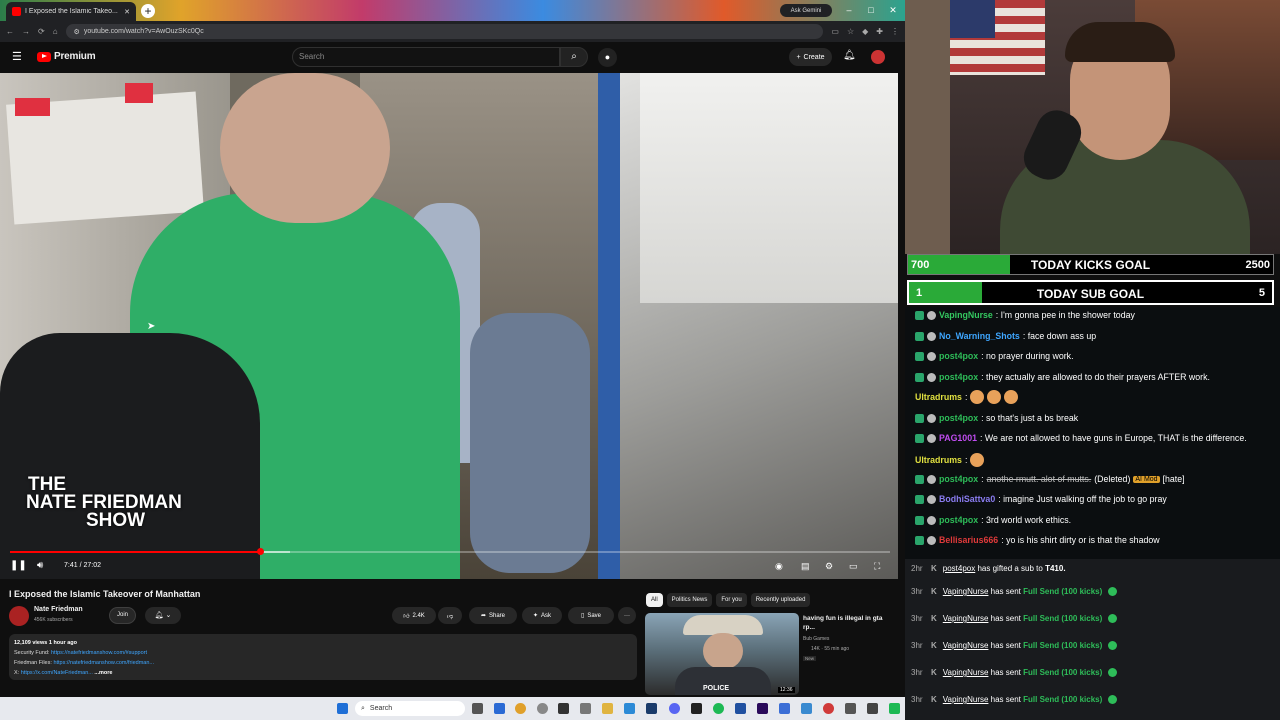  Describe the element at coordinates (958, 438) in the screenshot. I see `chat-username: PAG1001` at that location.